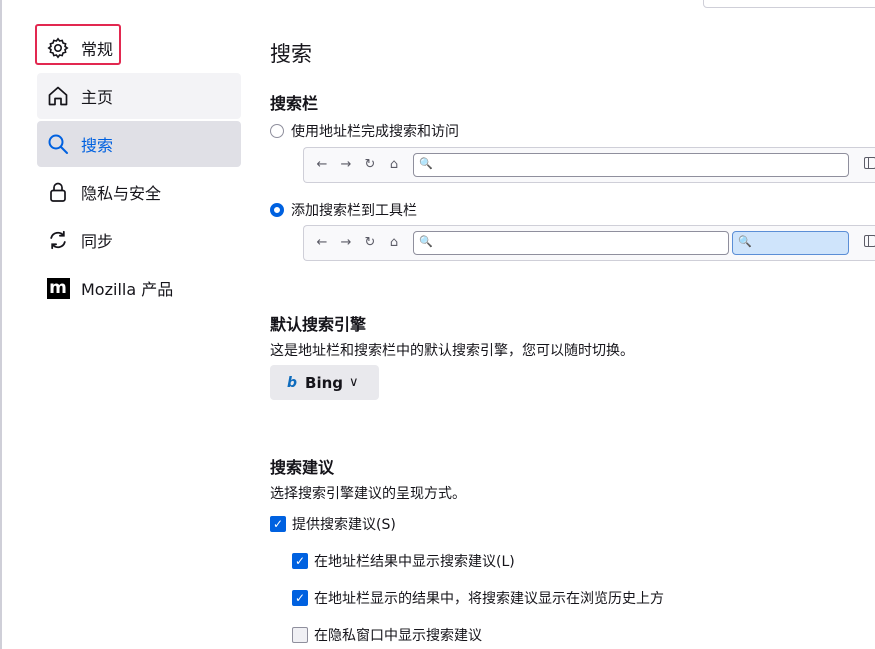  I want to click on checkbox-label: 在隐私窗口中显示搜索建议, so click(398, 636).